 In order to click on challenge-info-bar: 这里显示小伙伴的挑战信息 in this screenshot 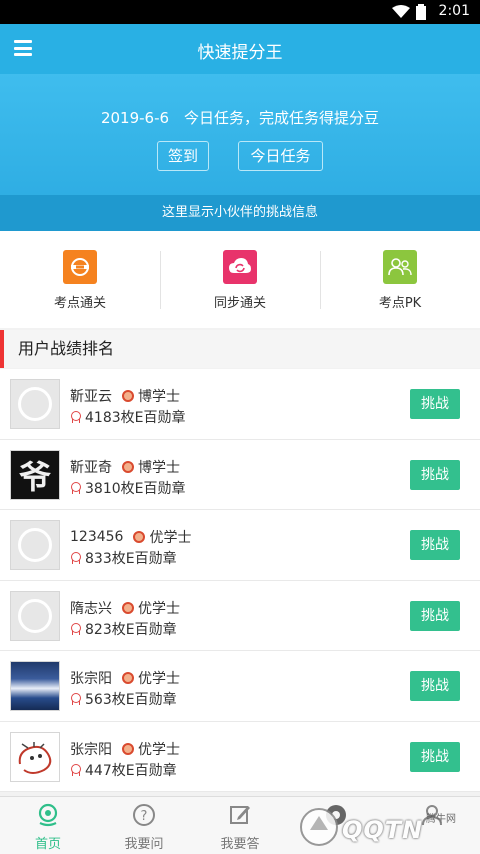, I will do `click(240, 213)`.